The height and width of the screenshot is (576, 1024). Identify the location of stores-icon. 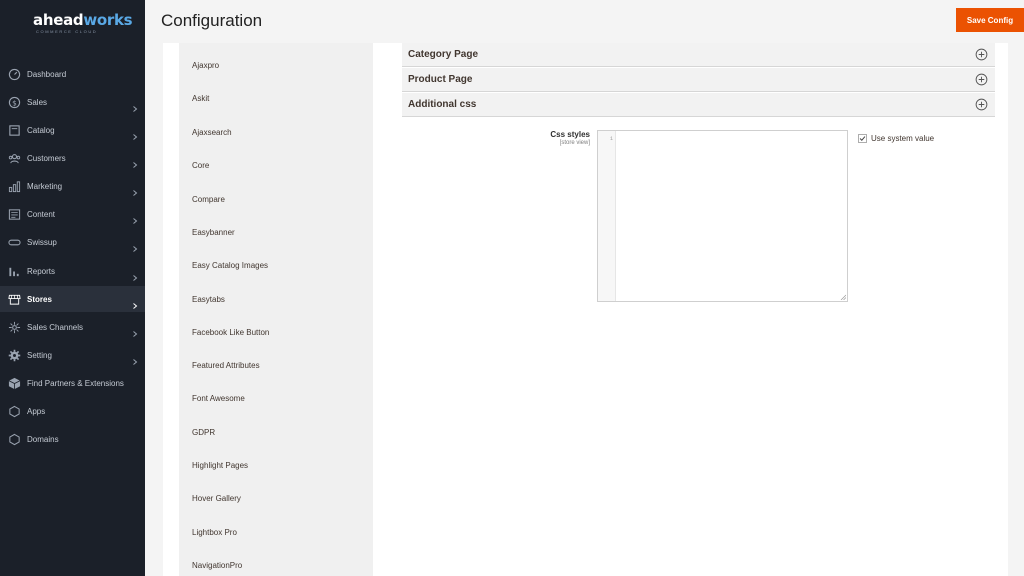
(14, 299).